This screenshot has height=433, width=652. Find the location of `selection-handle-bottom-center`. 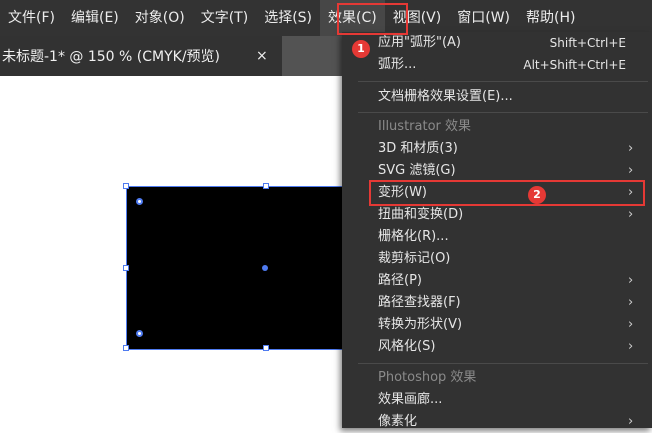

selection-handle-bottom-center is located at coordinates (266, 348).